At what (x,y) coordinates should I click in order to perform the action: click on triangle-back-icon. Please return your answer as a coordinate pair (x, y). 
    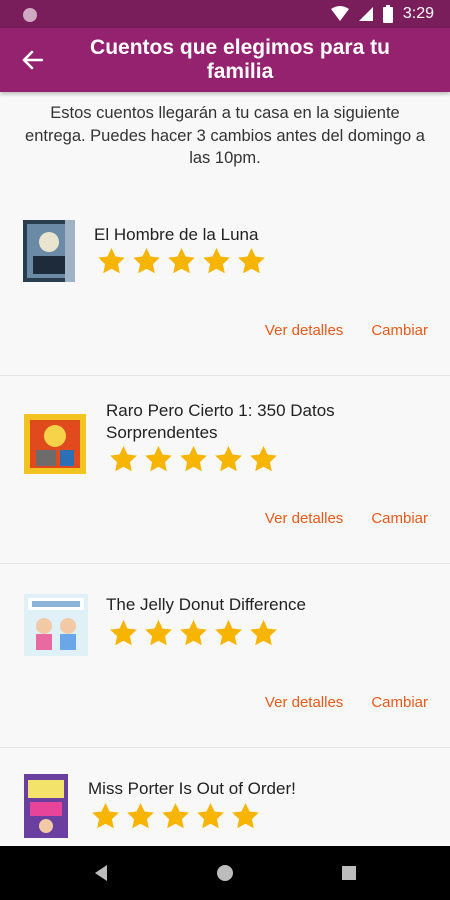
    Looking at the image, I should click on (101, 873).